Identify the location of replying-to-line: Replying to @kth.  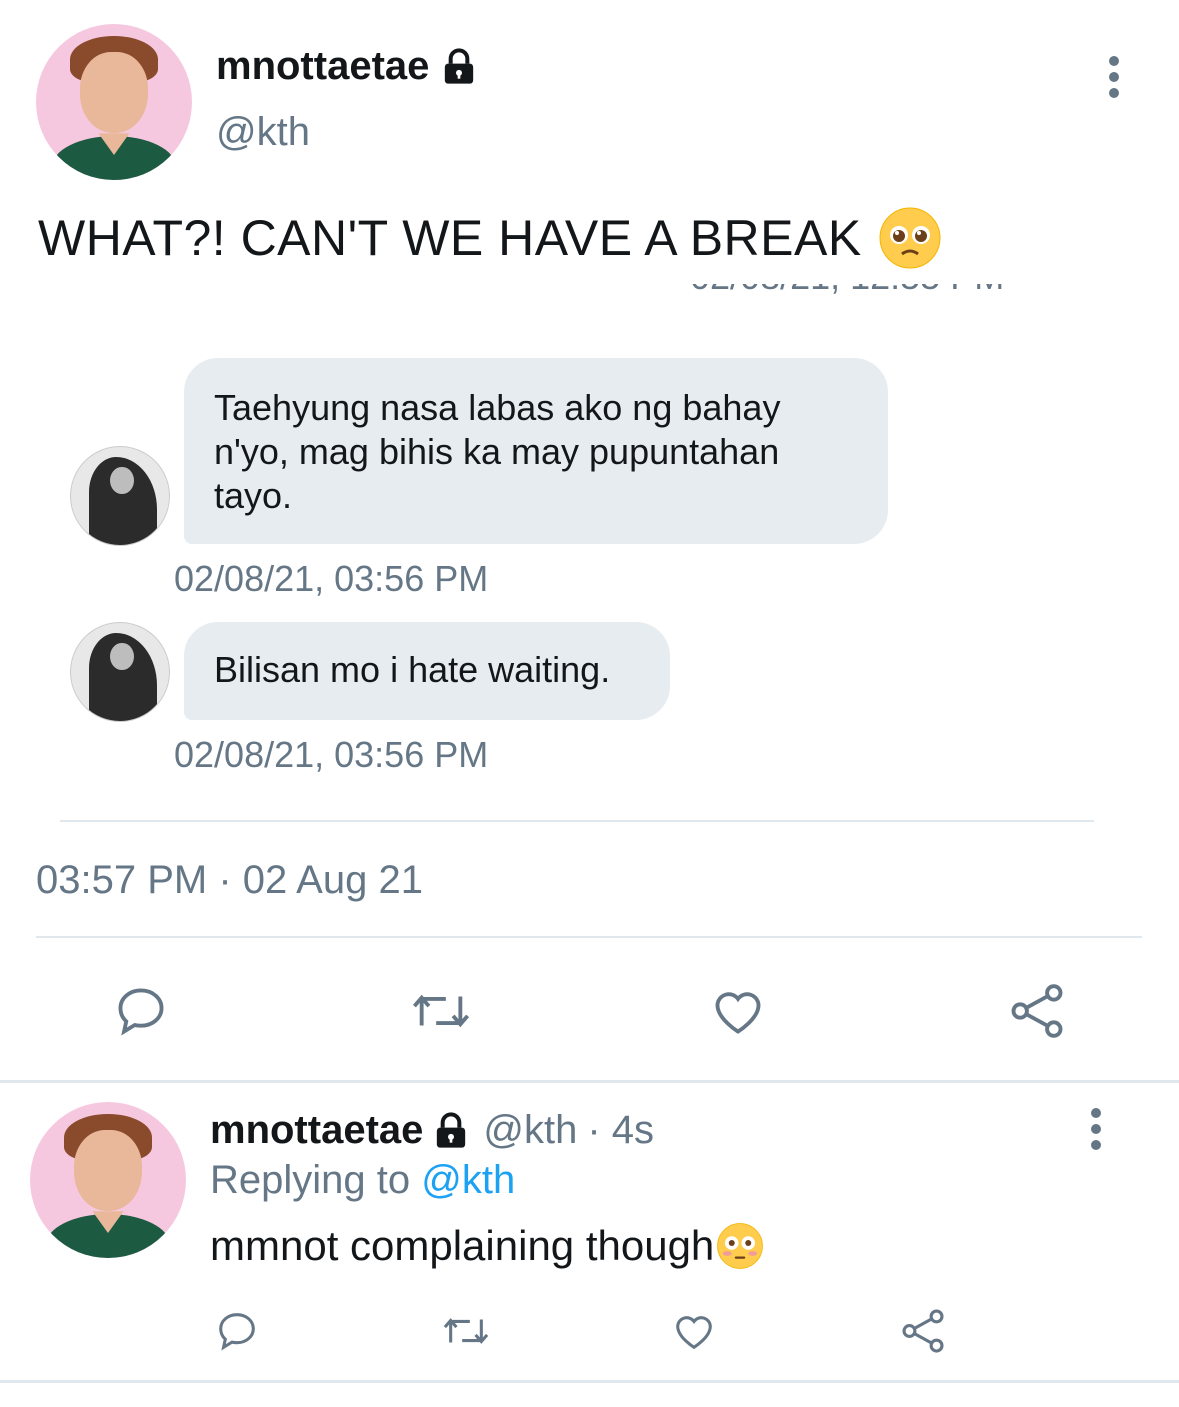
(362, 1180).